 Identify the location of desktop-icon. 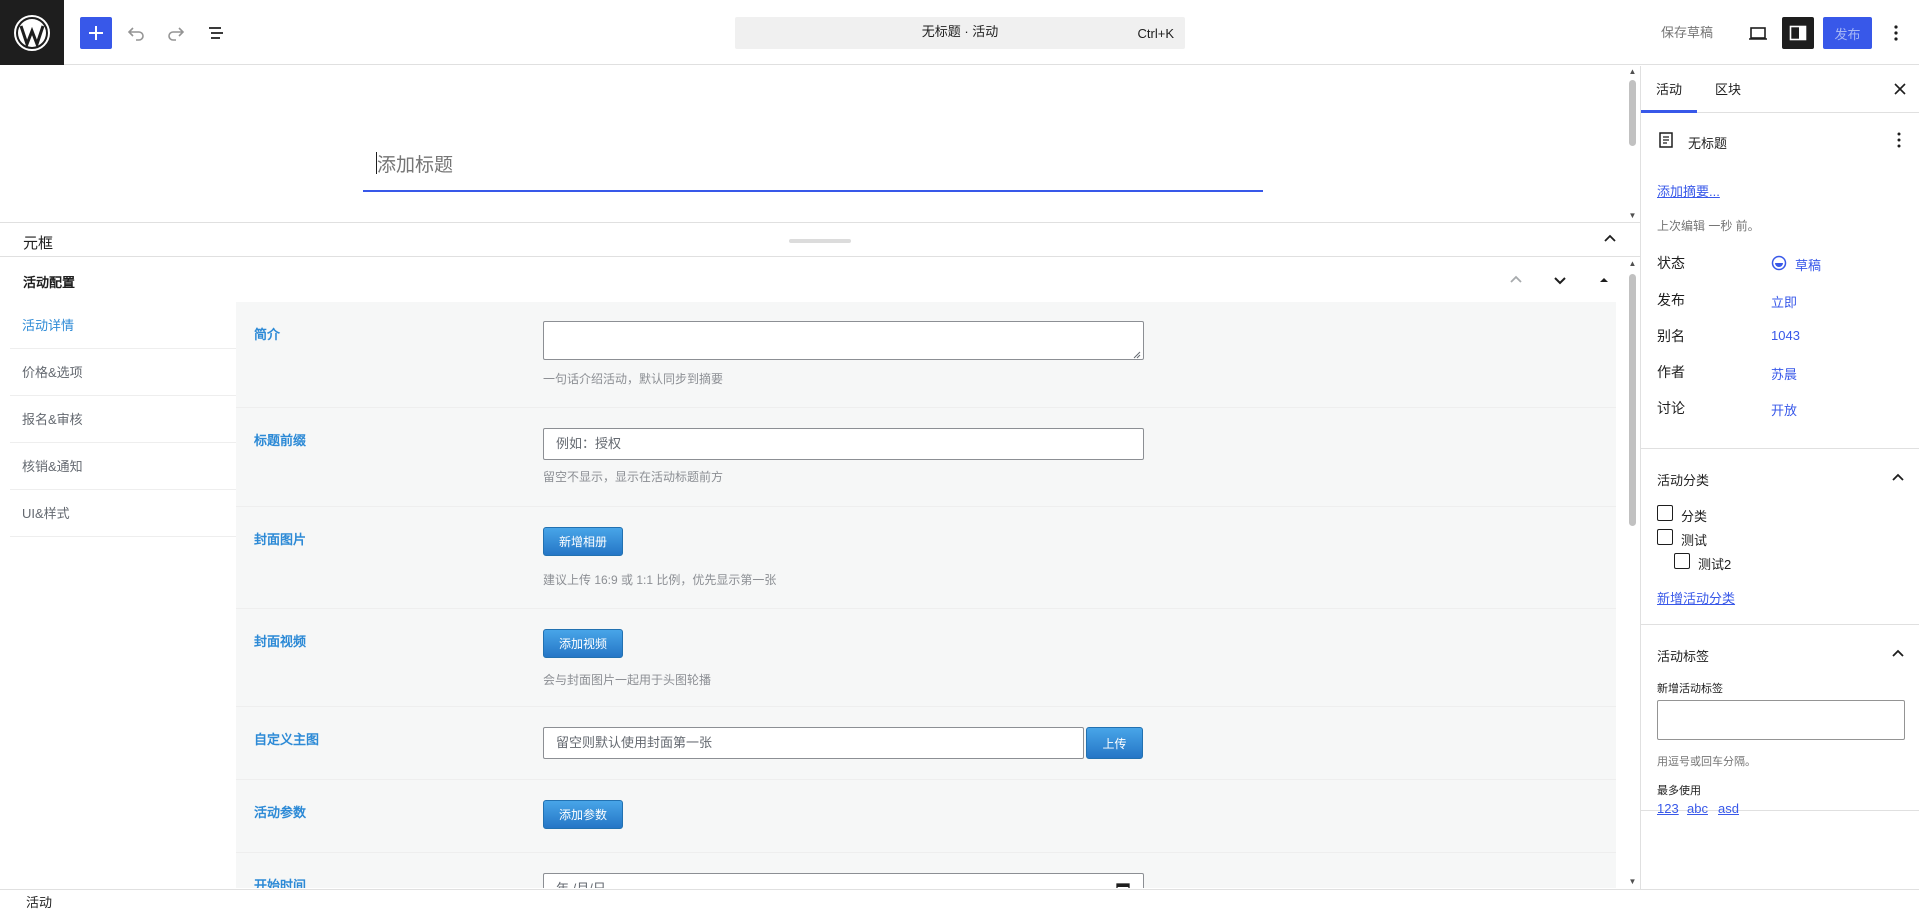
(1758, 33).